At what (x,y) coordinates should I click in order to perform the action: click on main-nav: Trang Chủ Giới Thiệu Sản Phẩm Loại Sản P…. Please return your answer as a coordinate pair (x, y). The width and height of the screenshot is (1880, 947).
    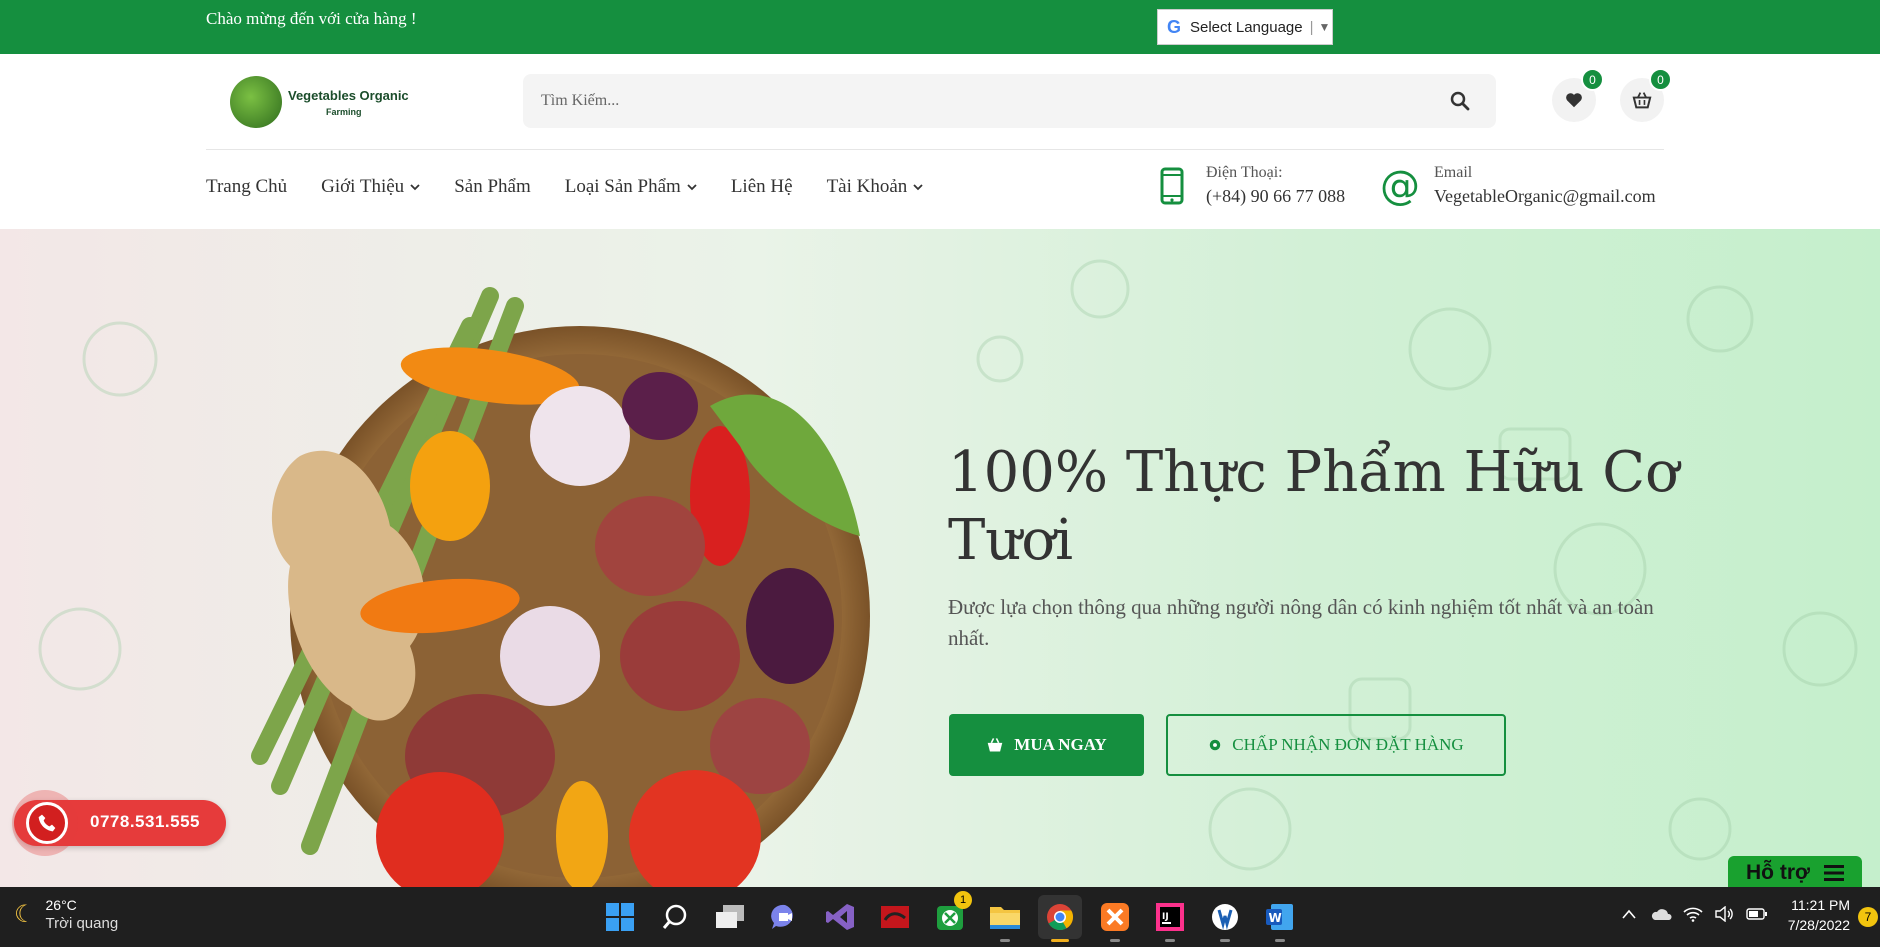
    Looking at the image, I should click on (581, 187).